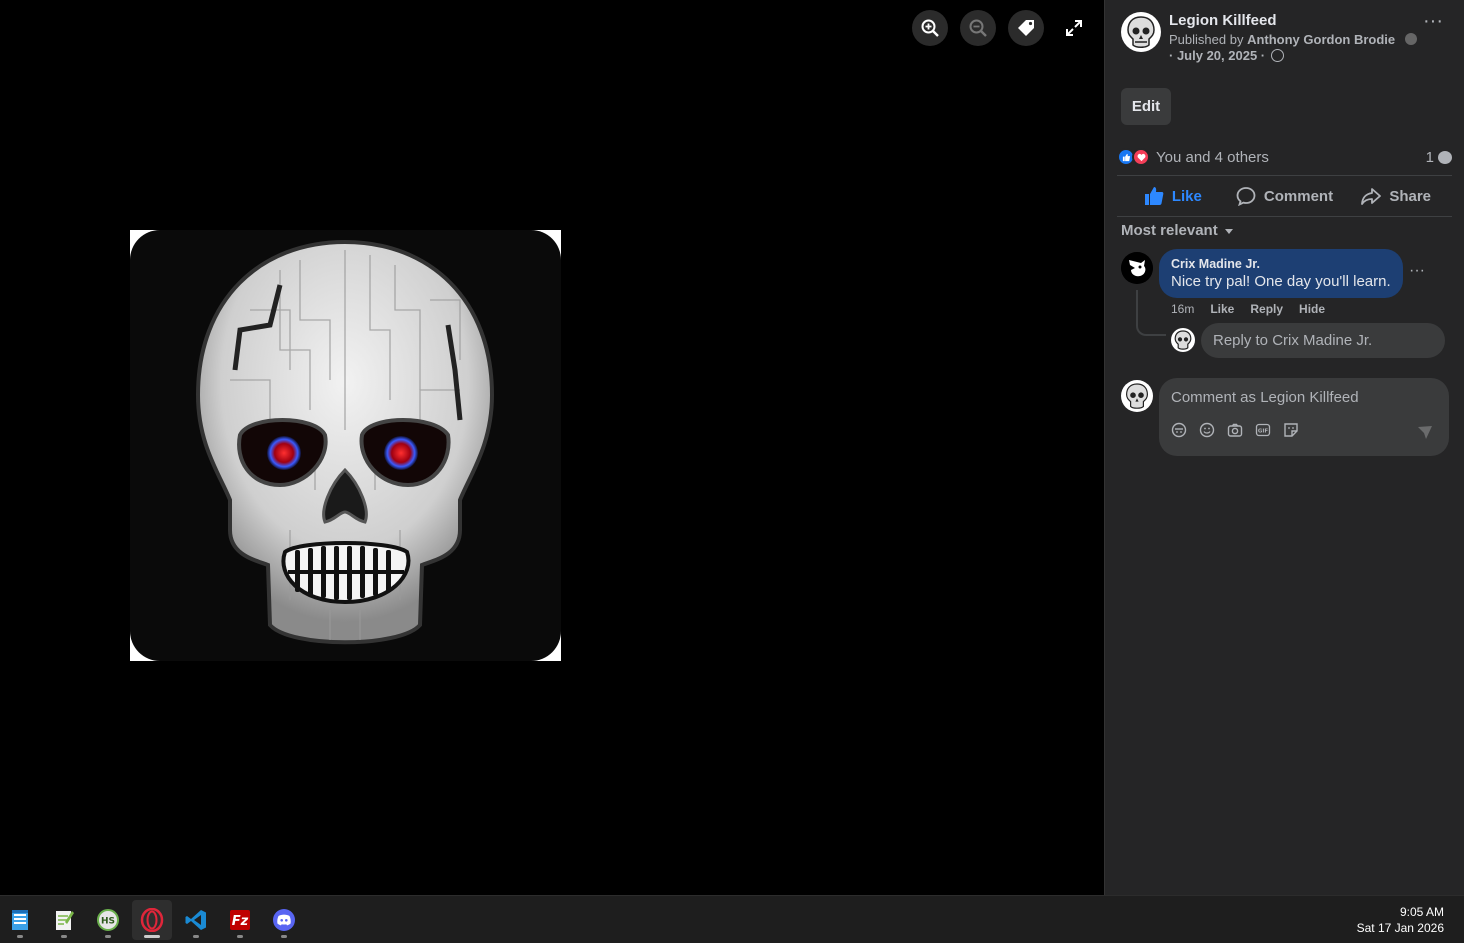 The height and width of the screenshot is (943, 1464). I want to click on taskbar-notepad, so click(20, 920).